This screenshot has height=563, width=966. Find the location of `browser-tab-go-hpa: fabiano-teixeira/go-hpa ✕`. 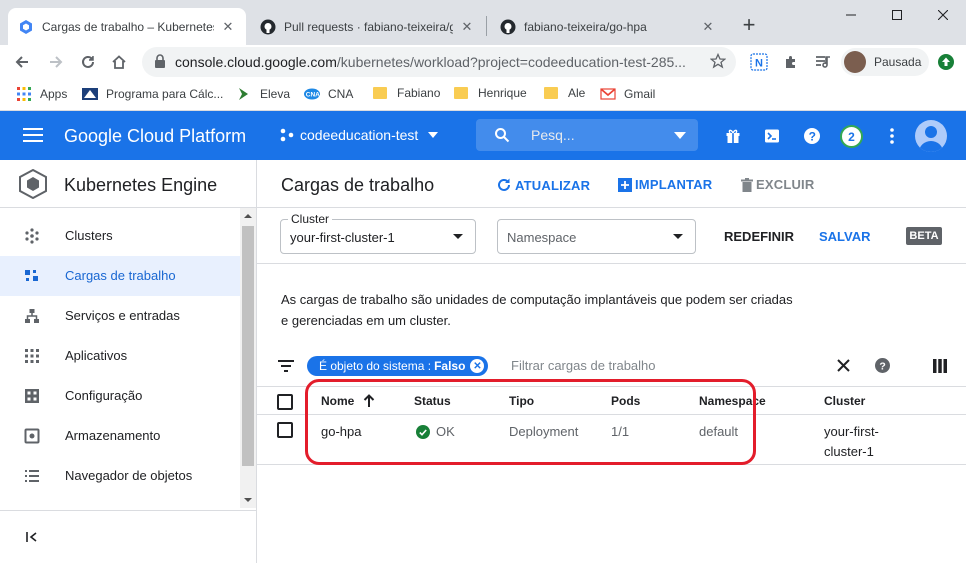

browser-tab-go-hpa: fabiano-teixeira/go-hpa ✕ is located at coordinates (608, 26).